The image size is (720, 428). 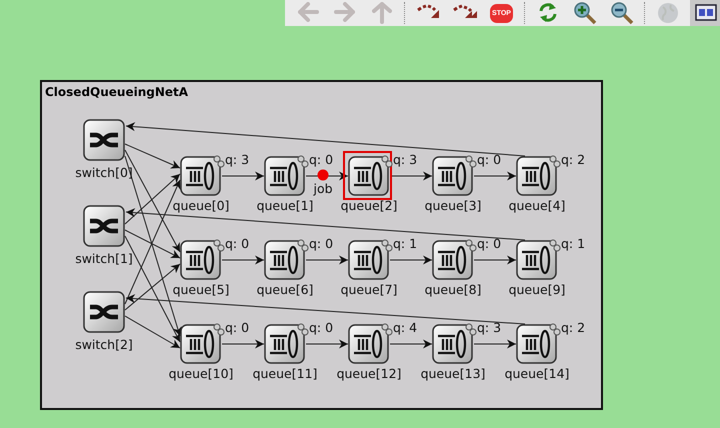 I want to click on node-label: queue[8], so click(x=453, y=289).